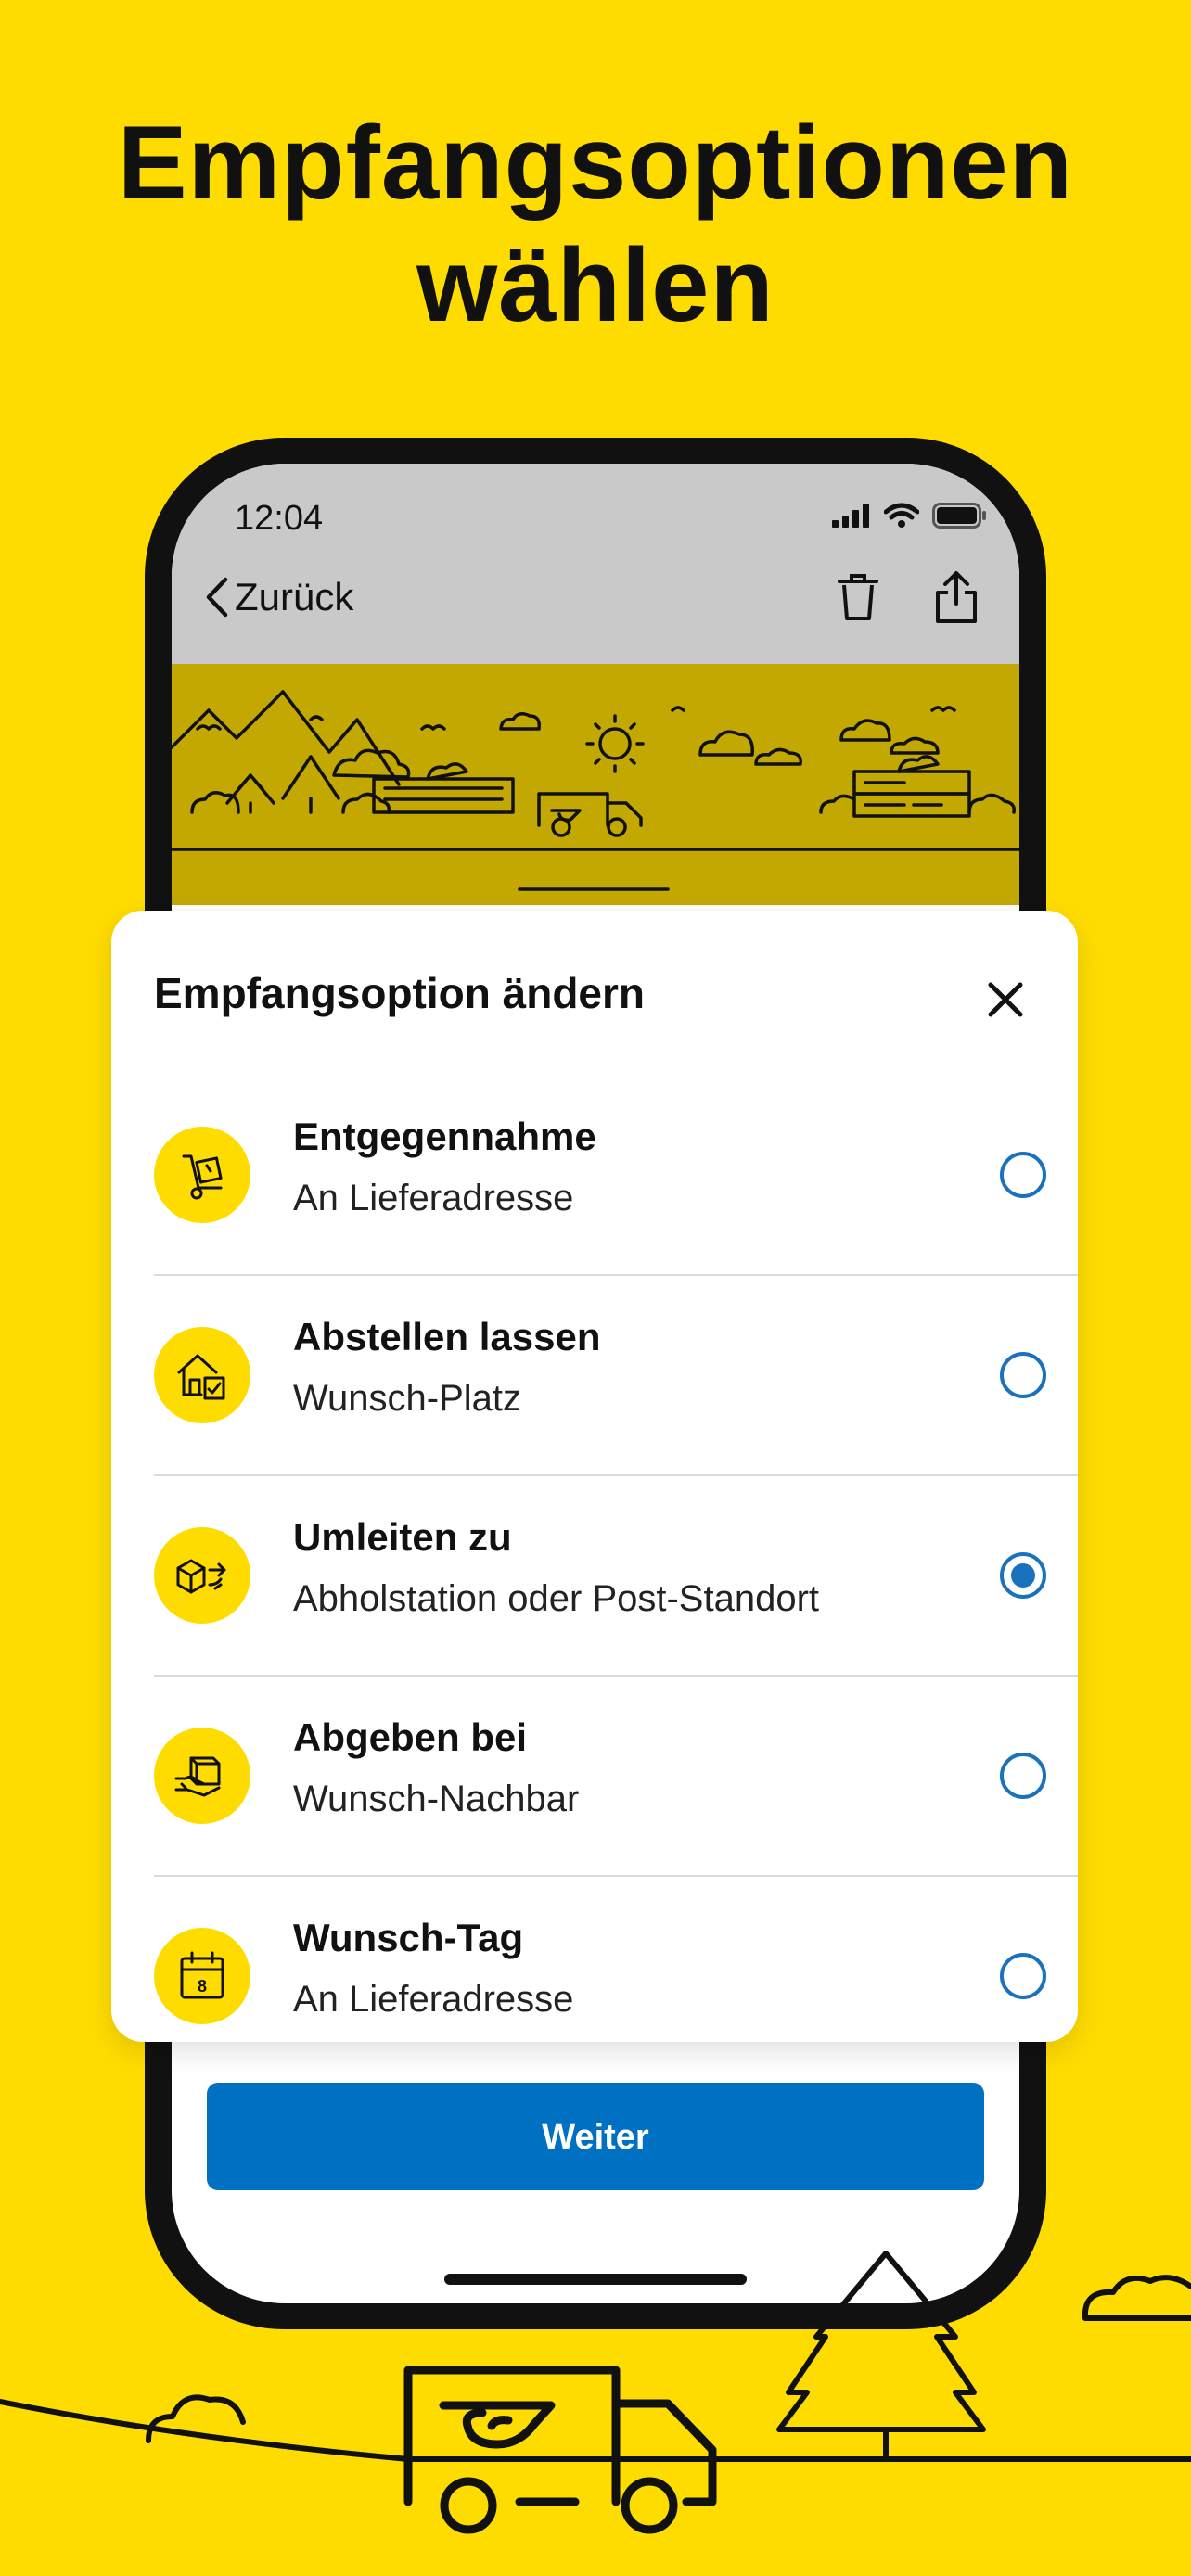  What do you see at coordinates (408, 1938) in the screenshot?
I see `option-title: Wunsch-Tag` at bounding box center [408, 1938].